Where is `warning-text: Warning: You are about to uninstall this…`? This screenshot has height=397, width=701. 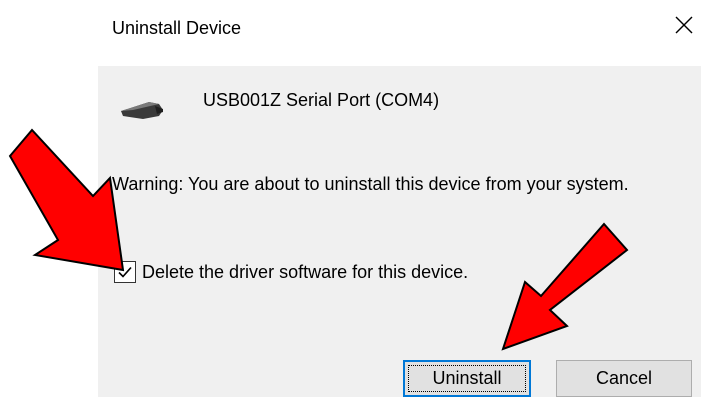
warning-text: Warning: You are about to uninstall this… is located at coordinates (370, 184).